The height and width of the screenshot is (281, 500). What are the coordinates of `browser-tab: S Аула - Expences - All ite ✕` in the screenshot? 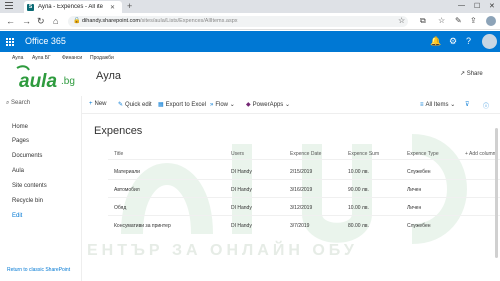 It's located at (73, 7).